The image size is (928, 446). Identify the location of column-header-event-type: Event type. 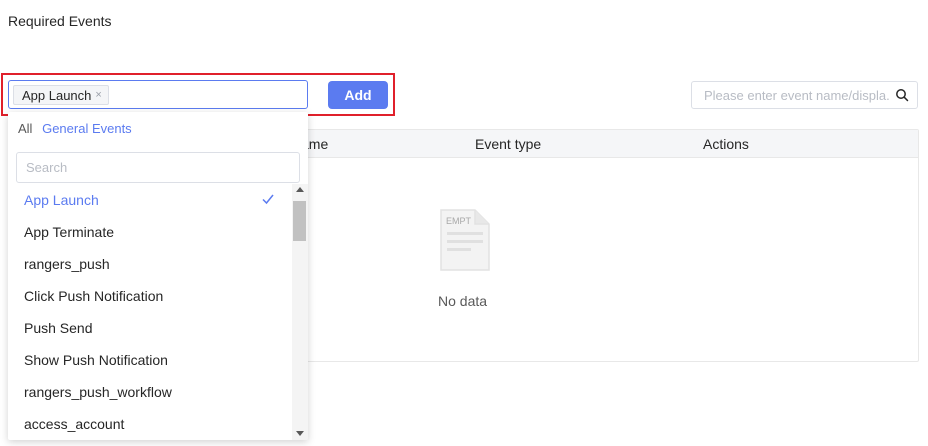
(508, 144).